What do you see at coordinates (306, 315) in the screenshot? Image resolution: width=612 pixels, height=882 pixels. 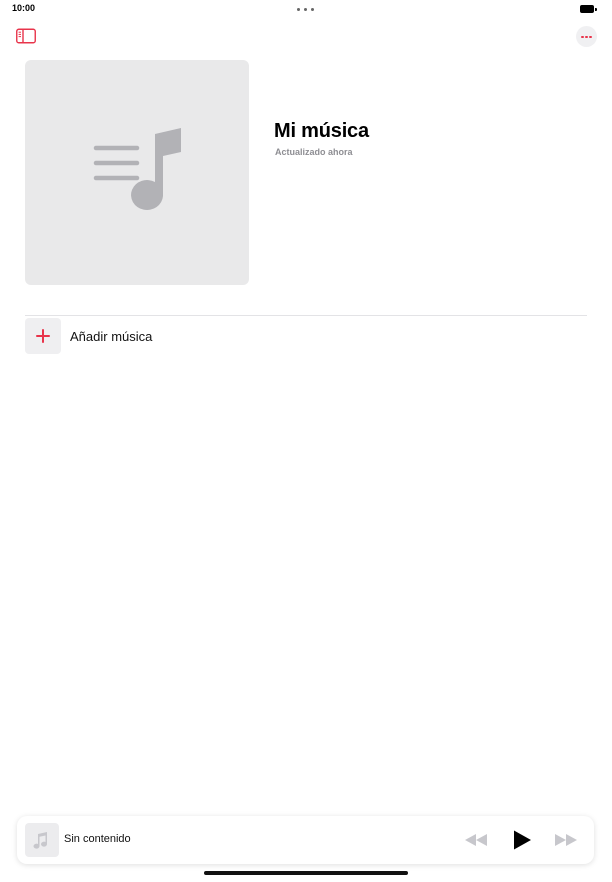 I see `divider` at bounding box center [306, 315].